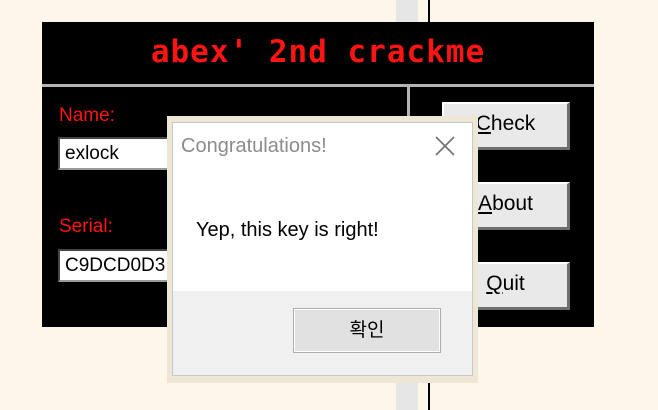 This screenshot has height=410, width=658. Describe the element at coordinates (367, 330) in the screenshot. I see `ok-button: 확인` at that location.